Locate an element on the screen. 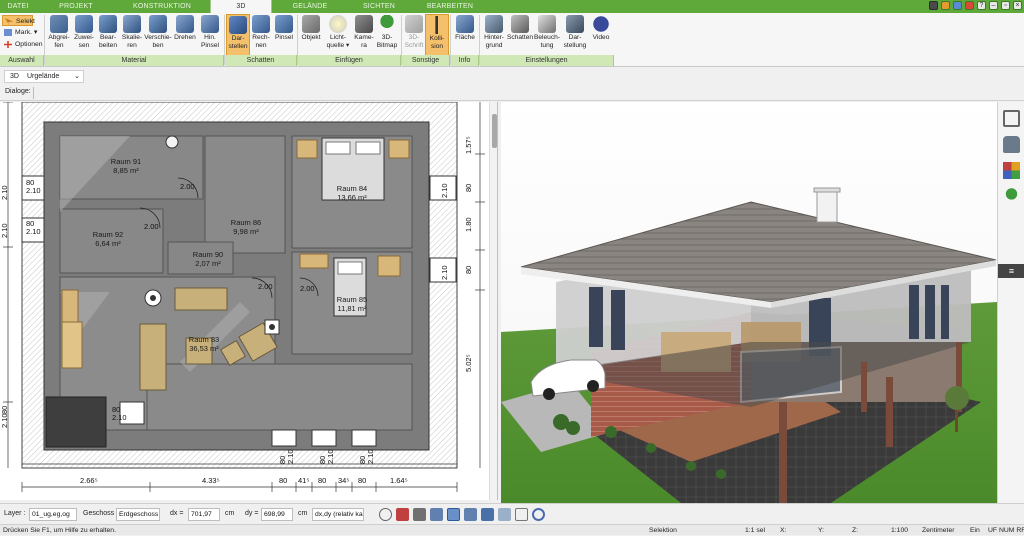  selekt-button: Selekt is located at coordinates (18, 20).